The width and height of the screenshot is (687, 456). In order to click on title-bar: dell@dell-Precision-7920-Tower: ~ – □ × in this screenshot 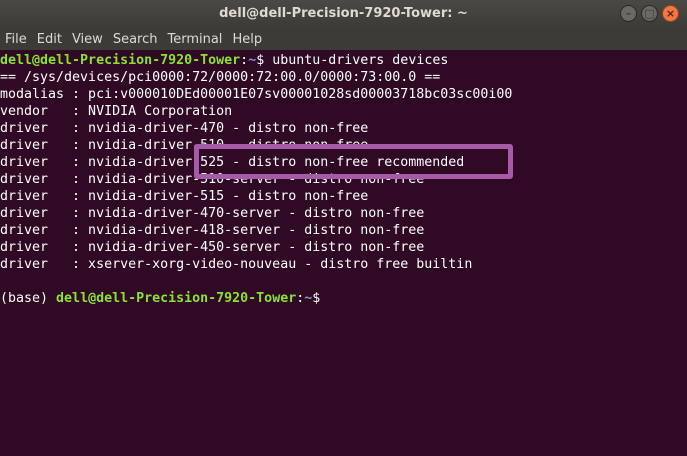, I will do `click(343, 14)`.